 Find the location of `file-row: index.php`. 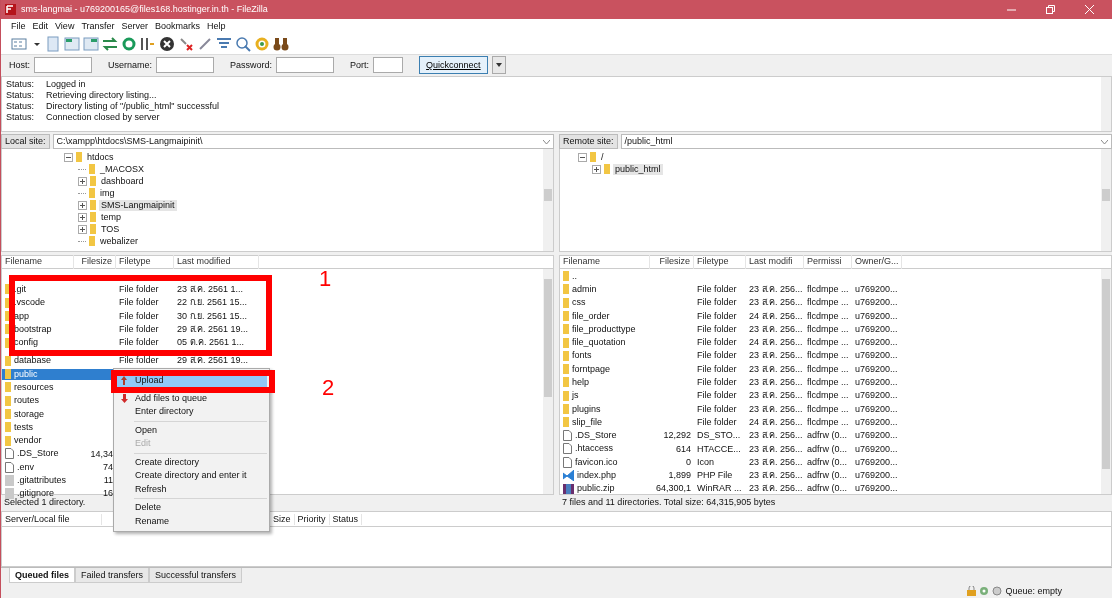

file-row: index.php is located at coordinates (605, 475).